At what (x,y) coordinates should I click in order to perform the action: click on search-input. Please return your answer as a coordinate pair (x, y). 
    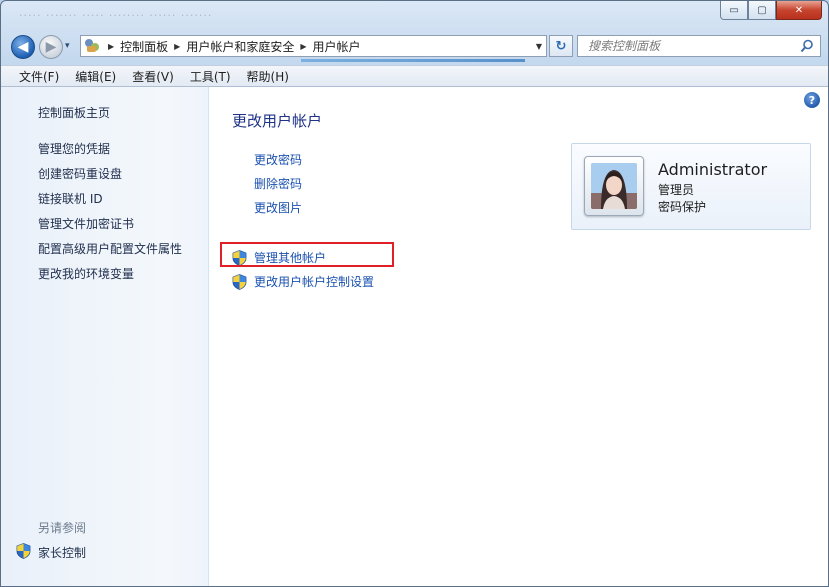
    Looking at the image, I should click on (693, 46).